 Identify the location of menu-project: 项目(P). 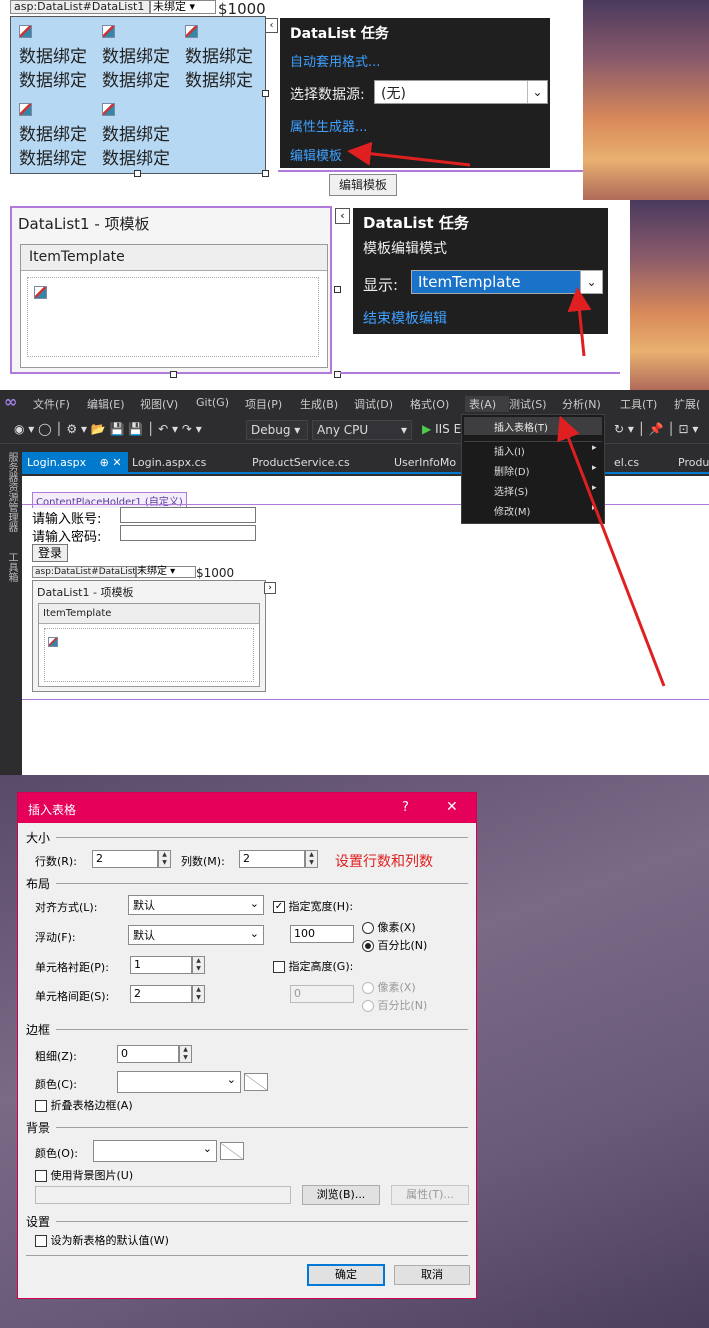
(272, 404).